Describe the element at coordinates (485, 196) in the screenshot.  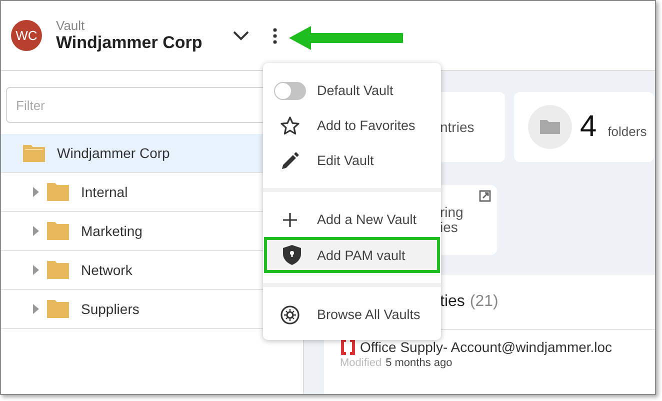
I see `external-link-icon` at that location.